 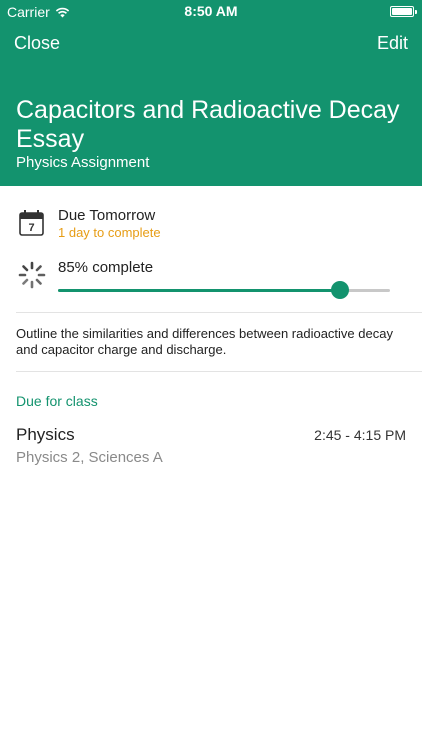 What do you see at coordinates (211, 225) in the screenshot?
I see `due-date-row: 7 Due Tomorrow 1 day to complete` at bounding box center [211, 225].